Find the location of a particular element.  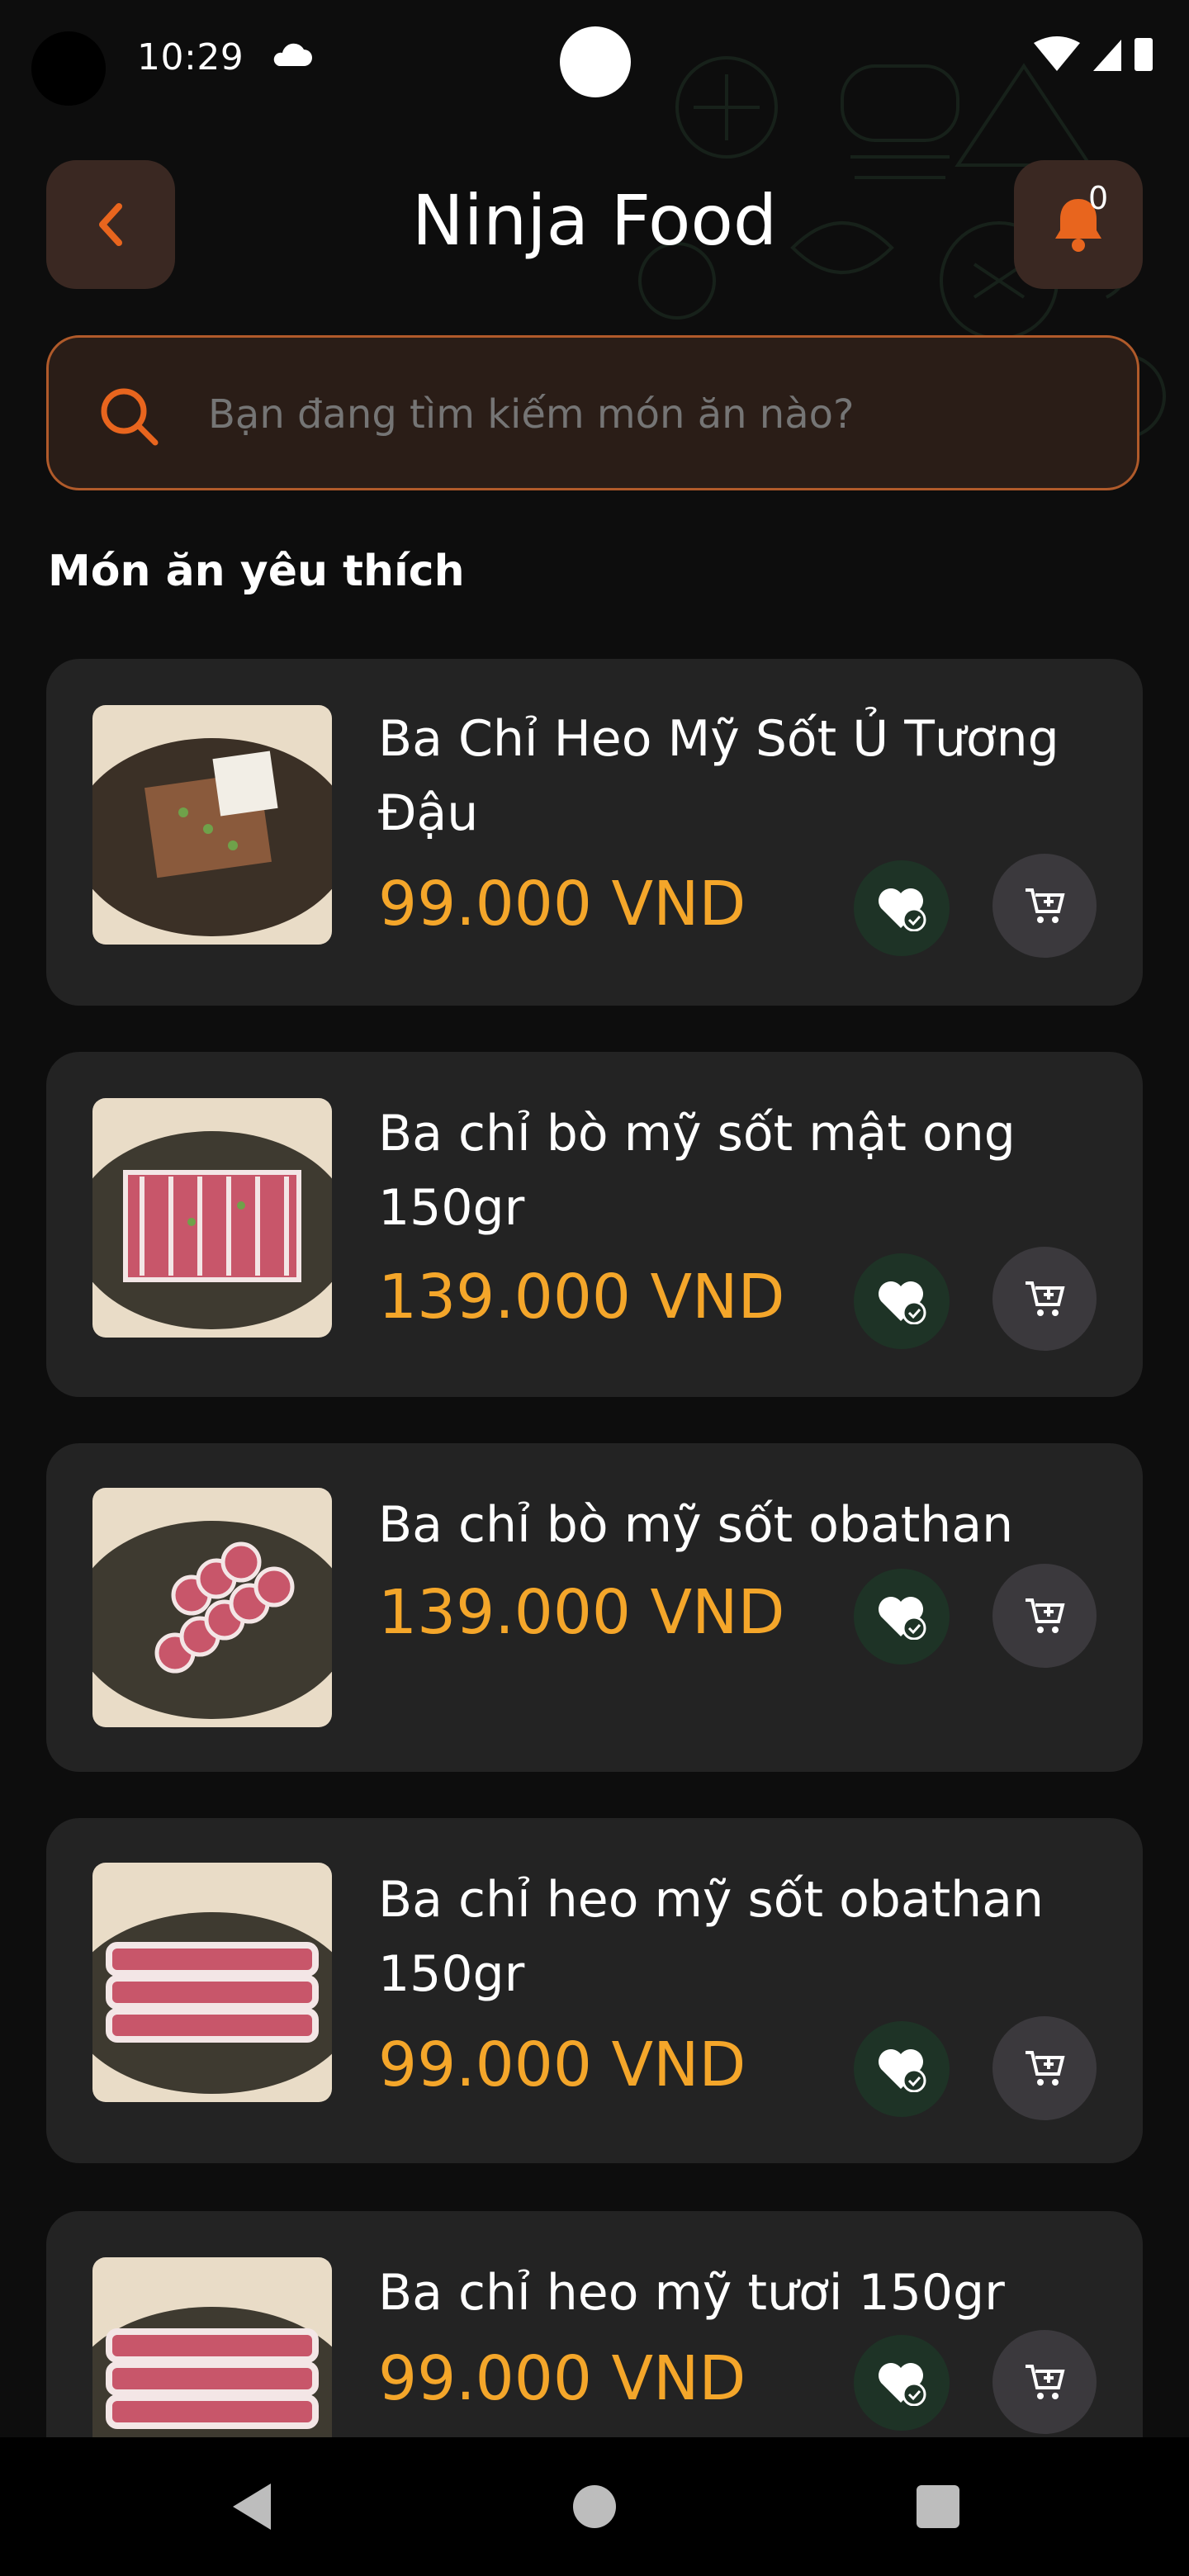

food-name: Ba chỉ heo mỹ sốt obathan 150gr is located at coordinates (711, 1937).